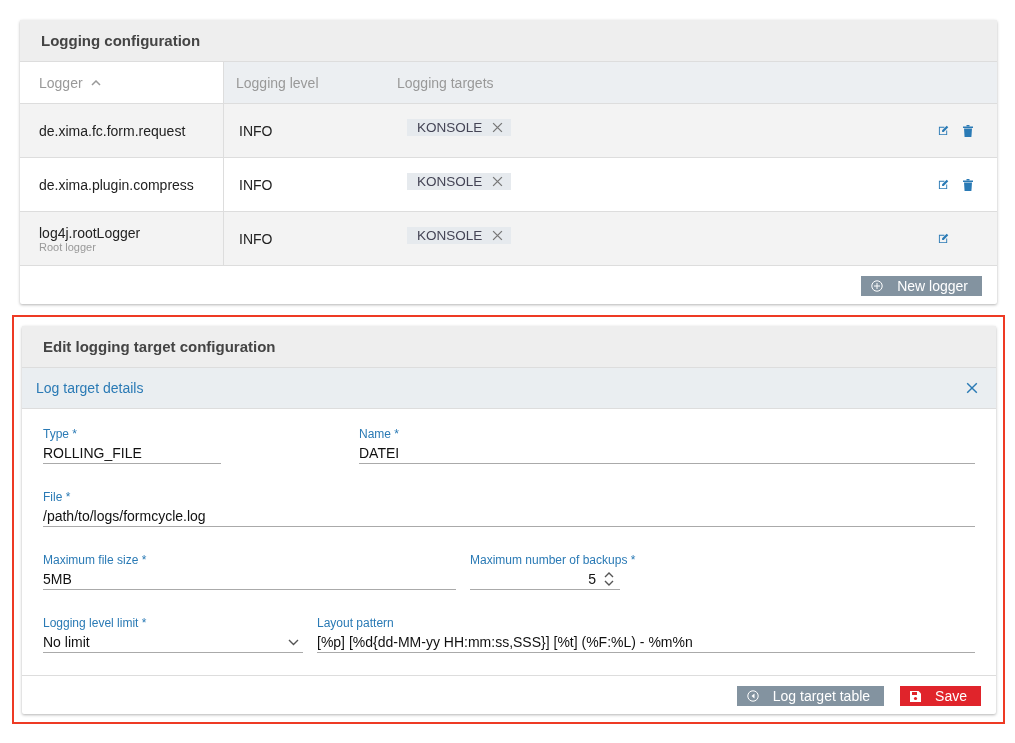  What do you see at coordinates (57, 497) in the screenshot?
I see `field-label: File *` at bounding box center [57, 497].